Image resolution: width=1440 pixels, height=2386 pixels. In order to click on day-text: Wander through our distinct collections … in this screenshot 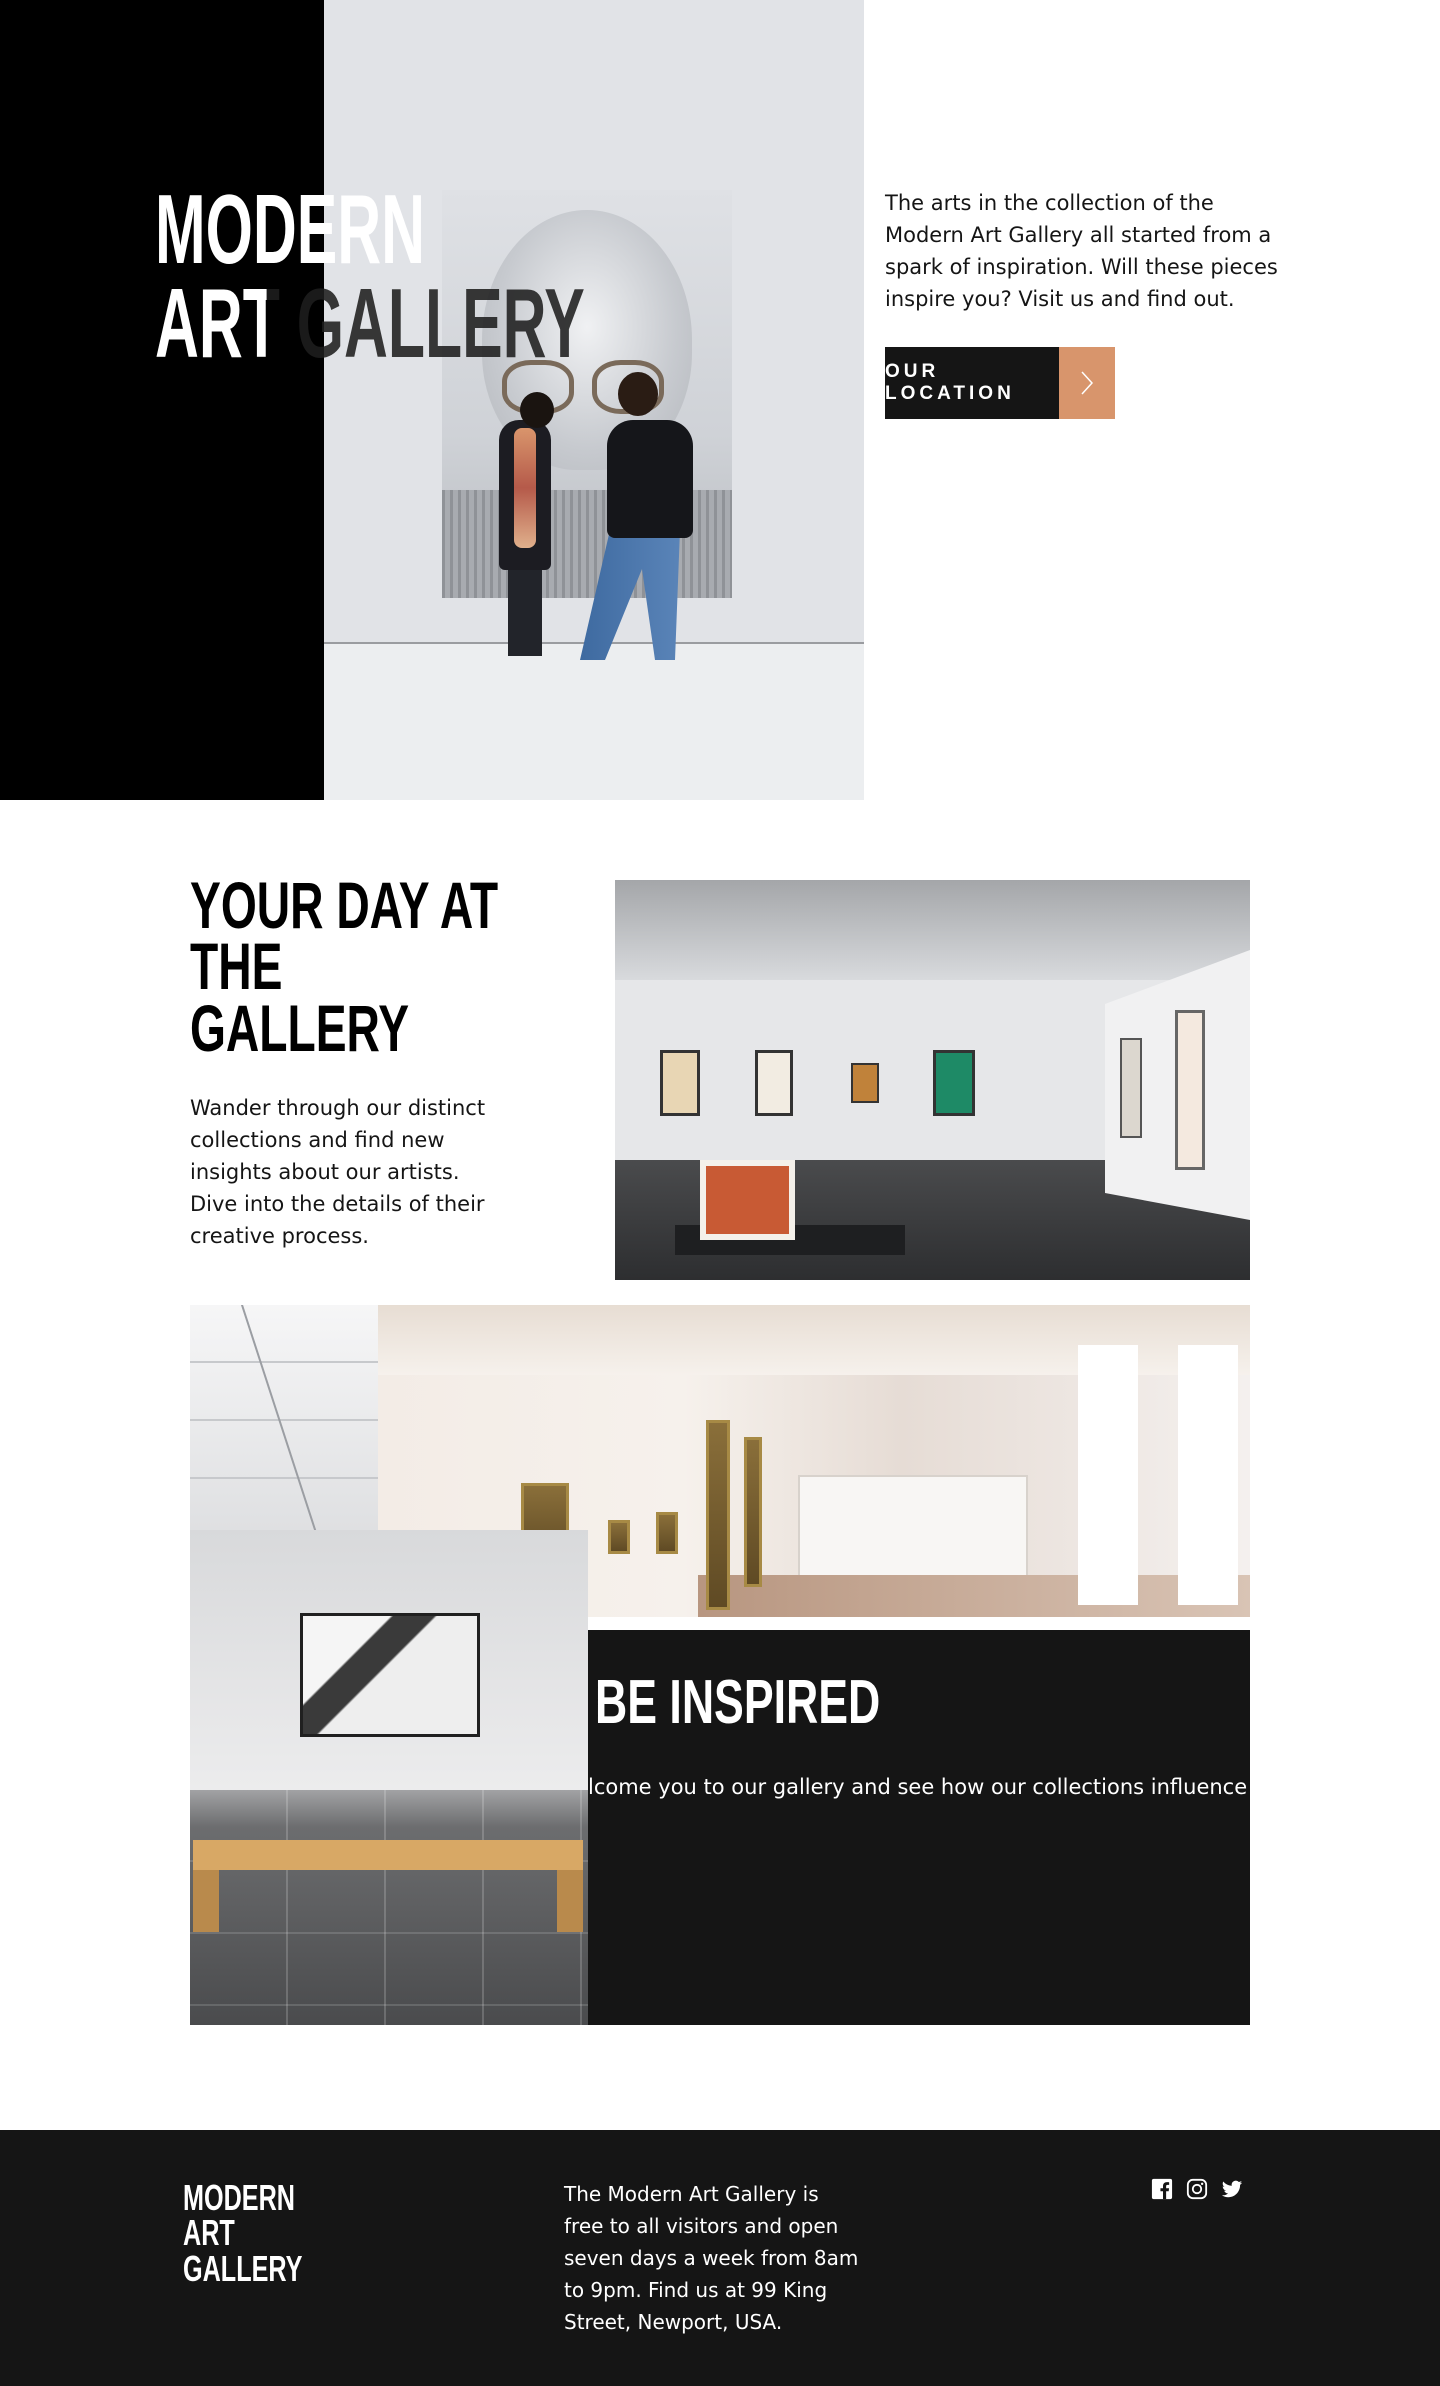, I will do `click(338, 1172)`.